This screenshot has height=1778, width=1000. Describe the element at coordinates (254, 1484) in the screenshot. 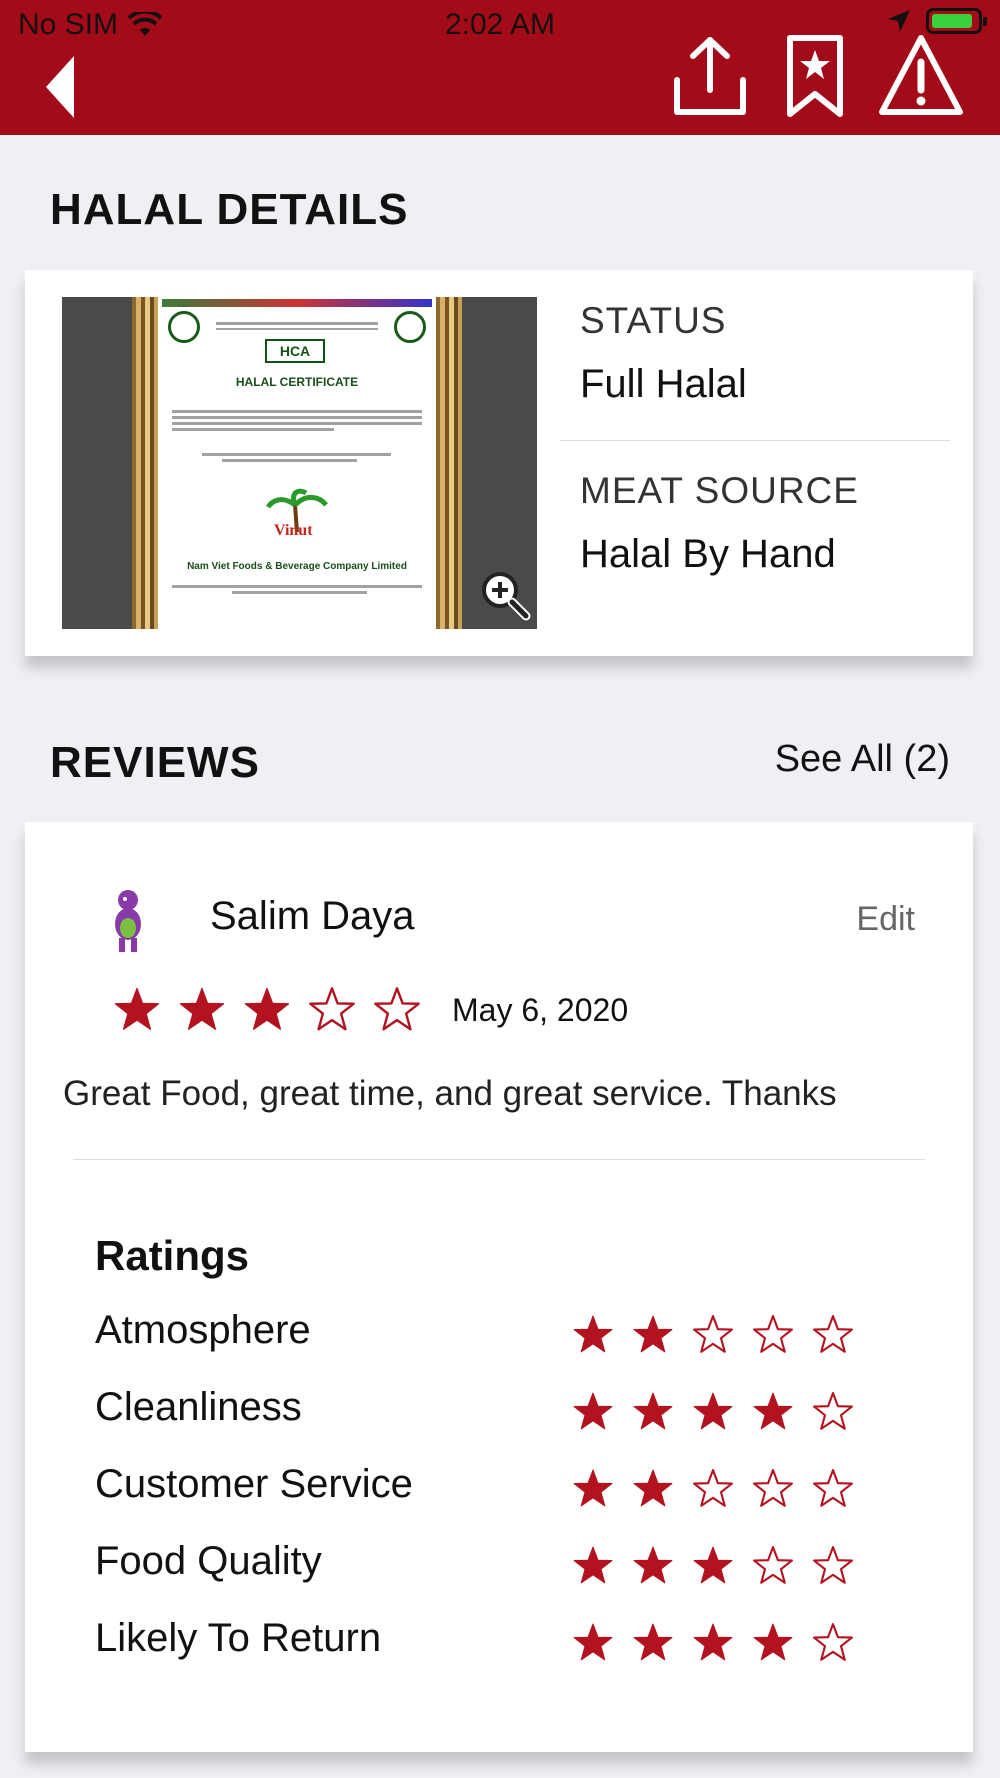

I see `rating-label: Customer Service` at that location.